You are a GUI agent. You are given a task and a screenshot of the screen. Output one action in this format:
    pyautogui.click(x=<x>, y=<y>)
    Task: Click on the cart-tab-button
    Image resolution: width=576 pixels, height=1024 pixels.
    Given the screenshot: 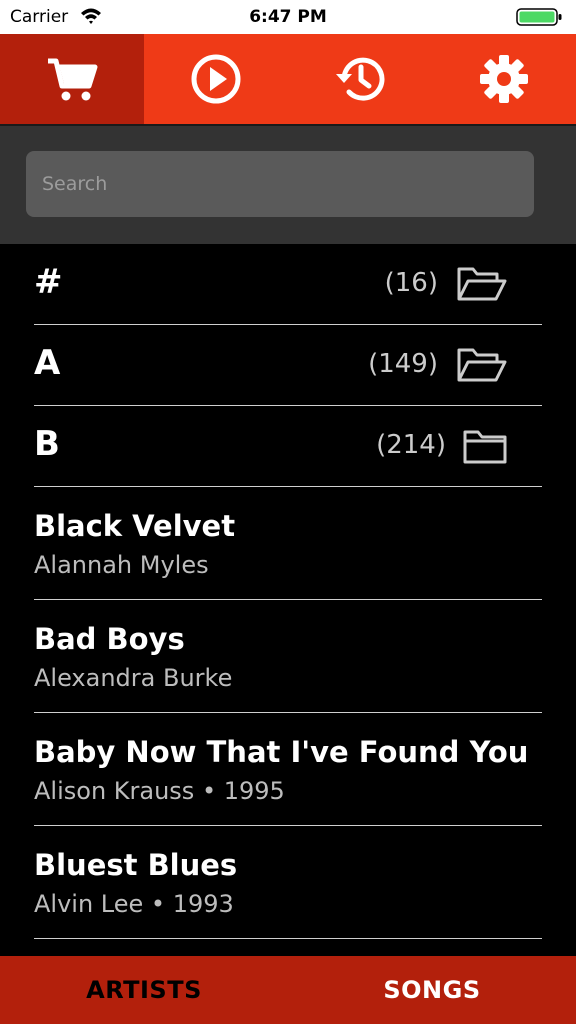 What is the action you would take?
    pyautogui.click(x=72, y=79)
    